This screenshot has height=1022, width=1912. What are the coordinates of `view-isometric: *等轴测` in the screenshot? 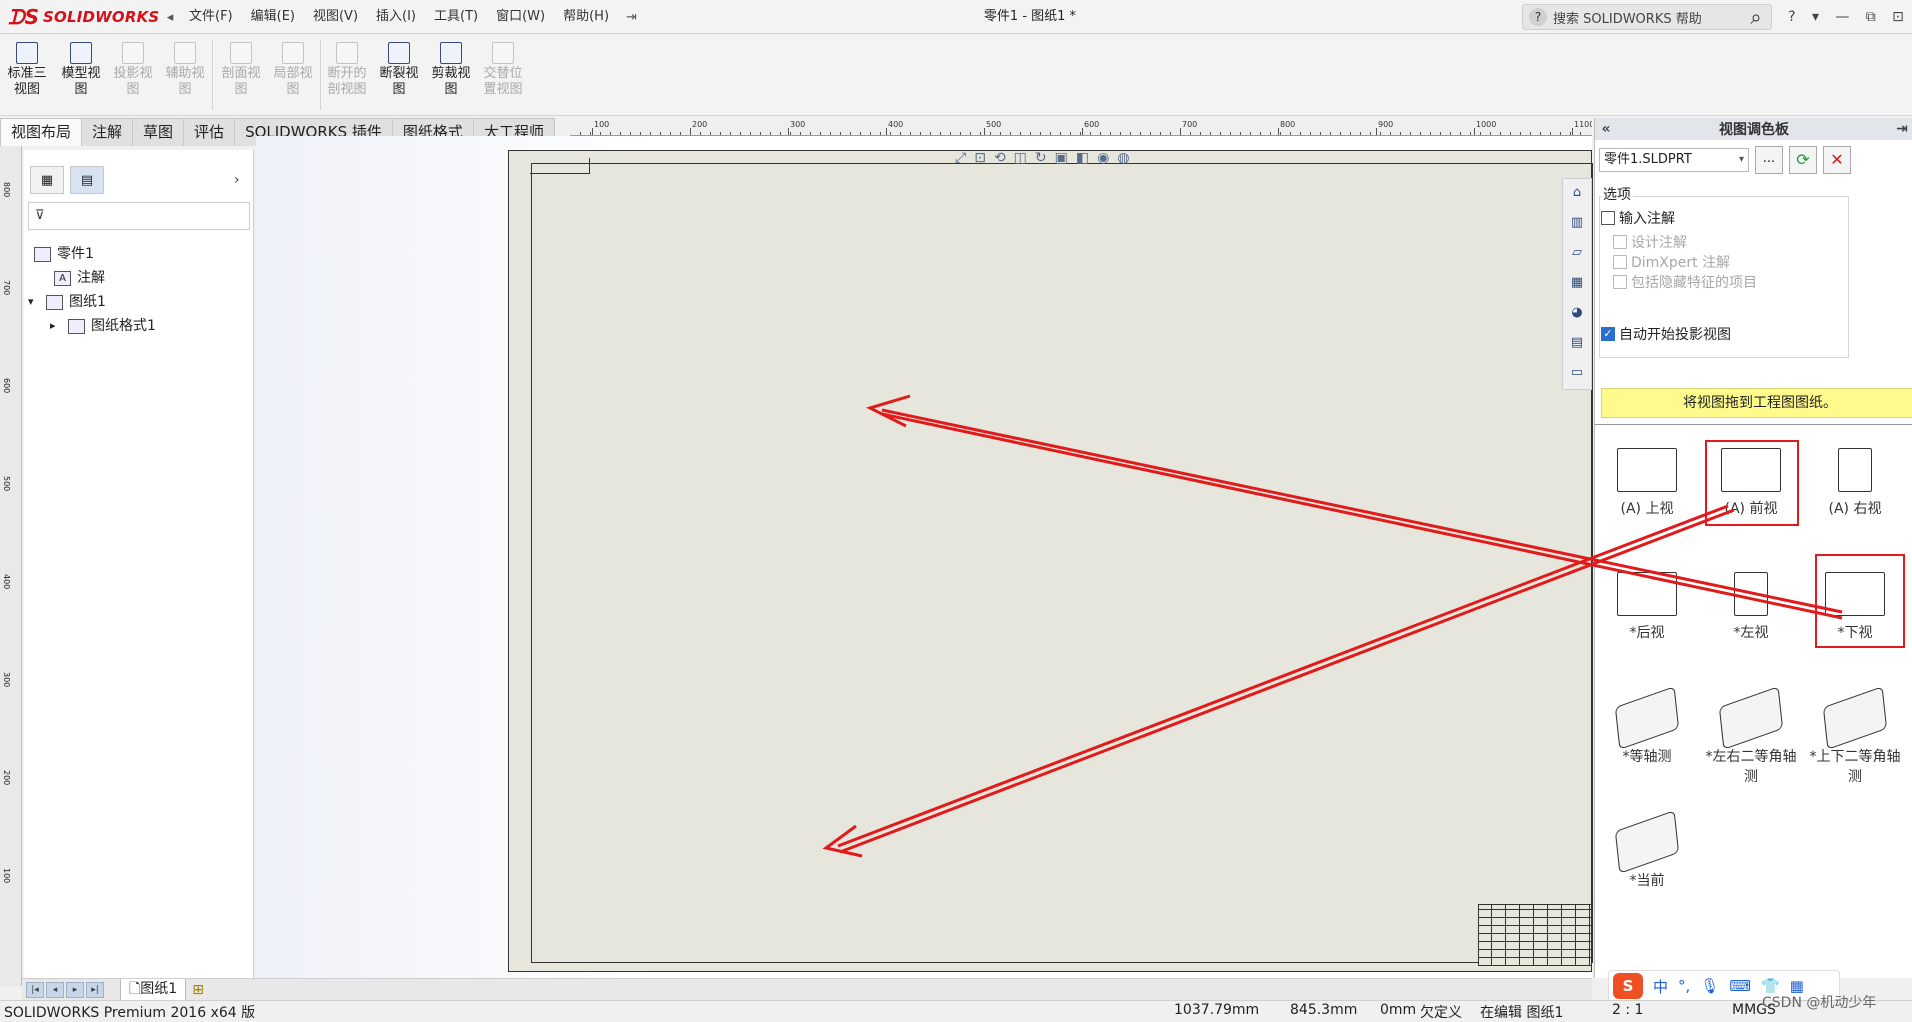 It's located at (1647, 726).